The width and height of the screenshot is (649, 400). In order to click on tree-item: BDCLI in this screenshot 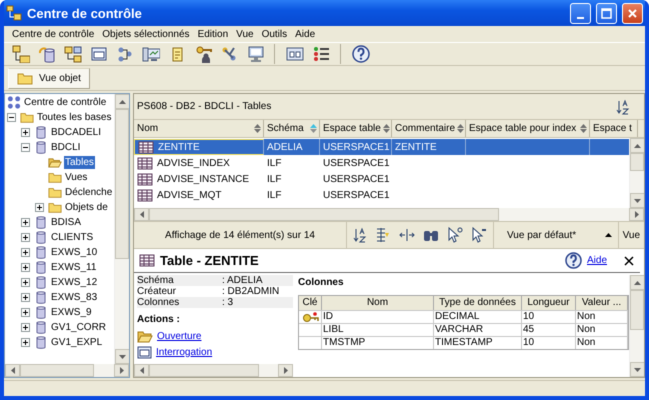, I will do `click(66, 147)`.